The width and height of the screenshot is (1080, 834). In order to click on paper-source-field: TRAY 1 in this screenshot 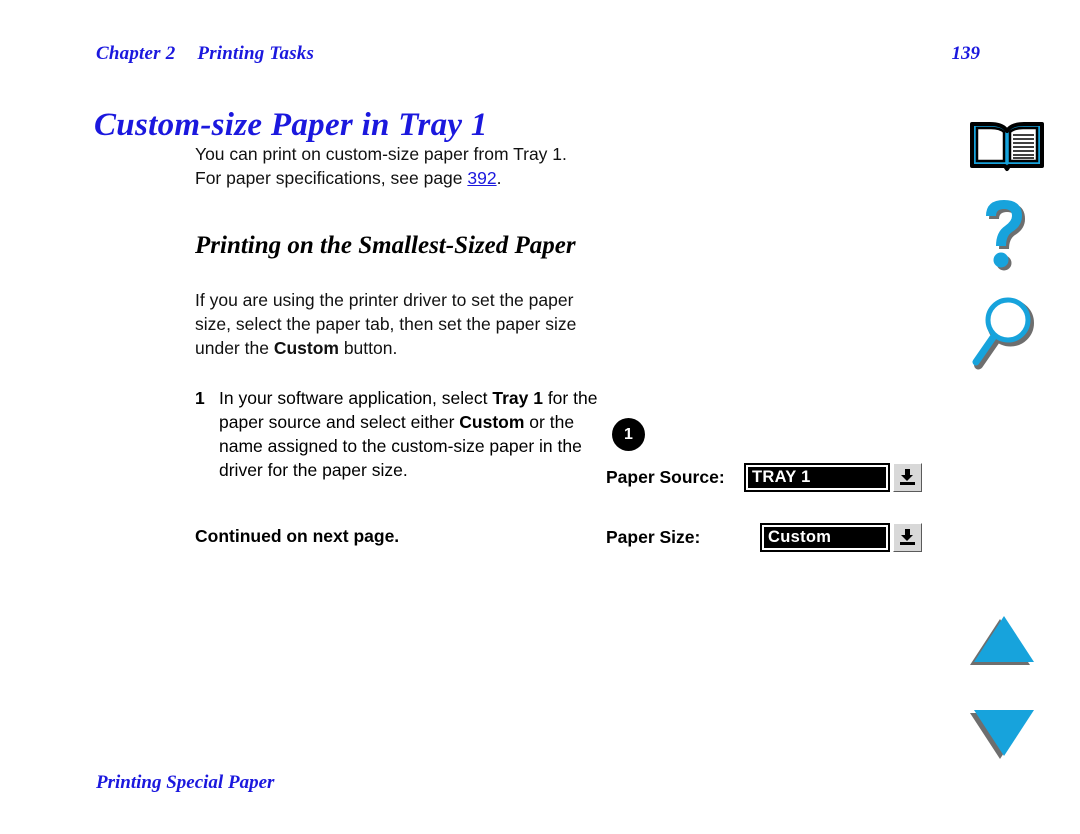, I will do `click(817, 477)`.